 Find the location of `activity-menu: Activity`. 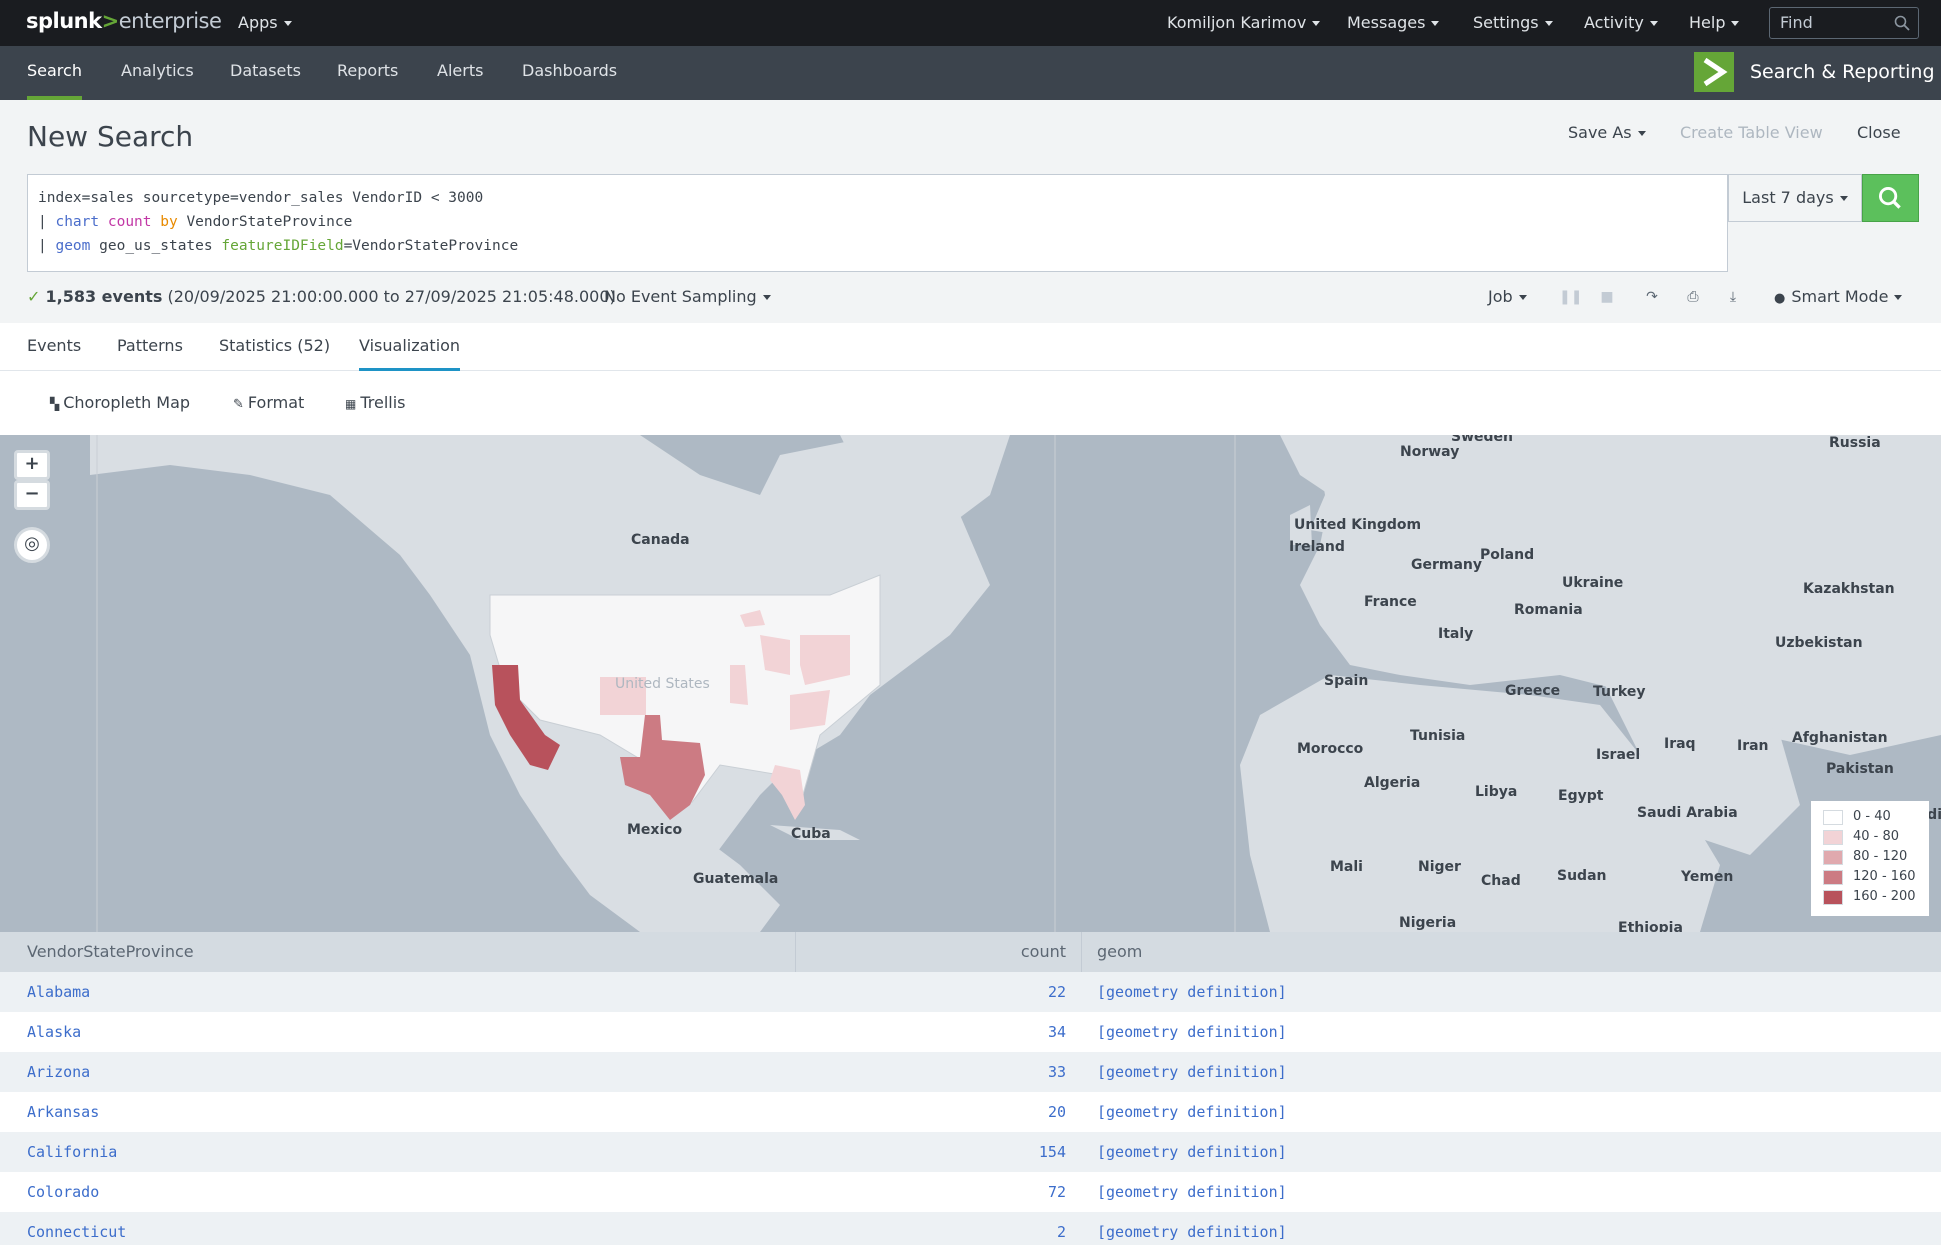

activity-menu: Activity is located at coordinates (1621, 23).